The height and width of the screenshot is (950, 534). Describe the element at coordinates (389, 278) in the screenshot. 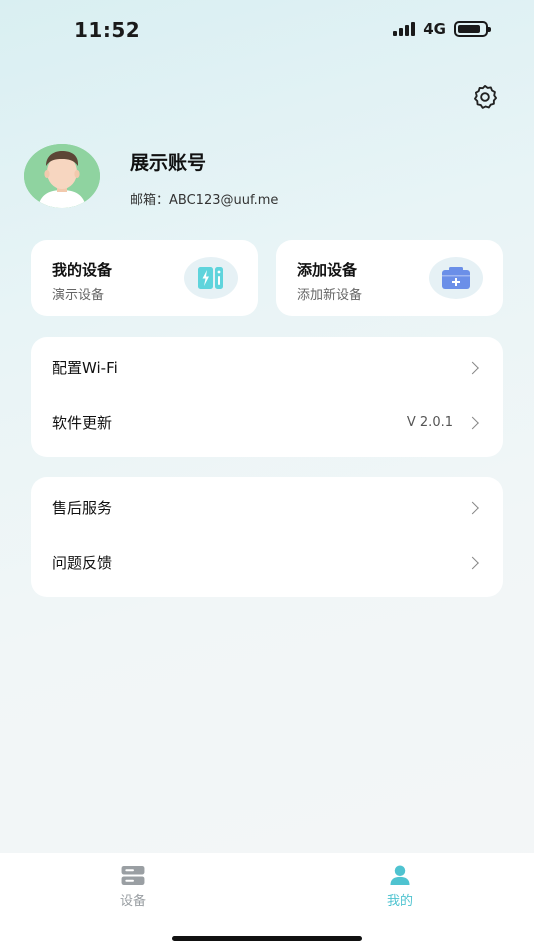

I see `add-device-card: 添加设备 添加新设备` at that location.